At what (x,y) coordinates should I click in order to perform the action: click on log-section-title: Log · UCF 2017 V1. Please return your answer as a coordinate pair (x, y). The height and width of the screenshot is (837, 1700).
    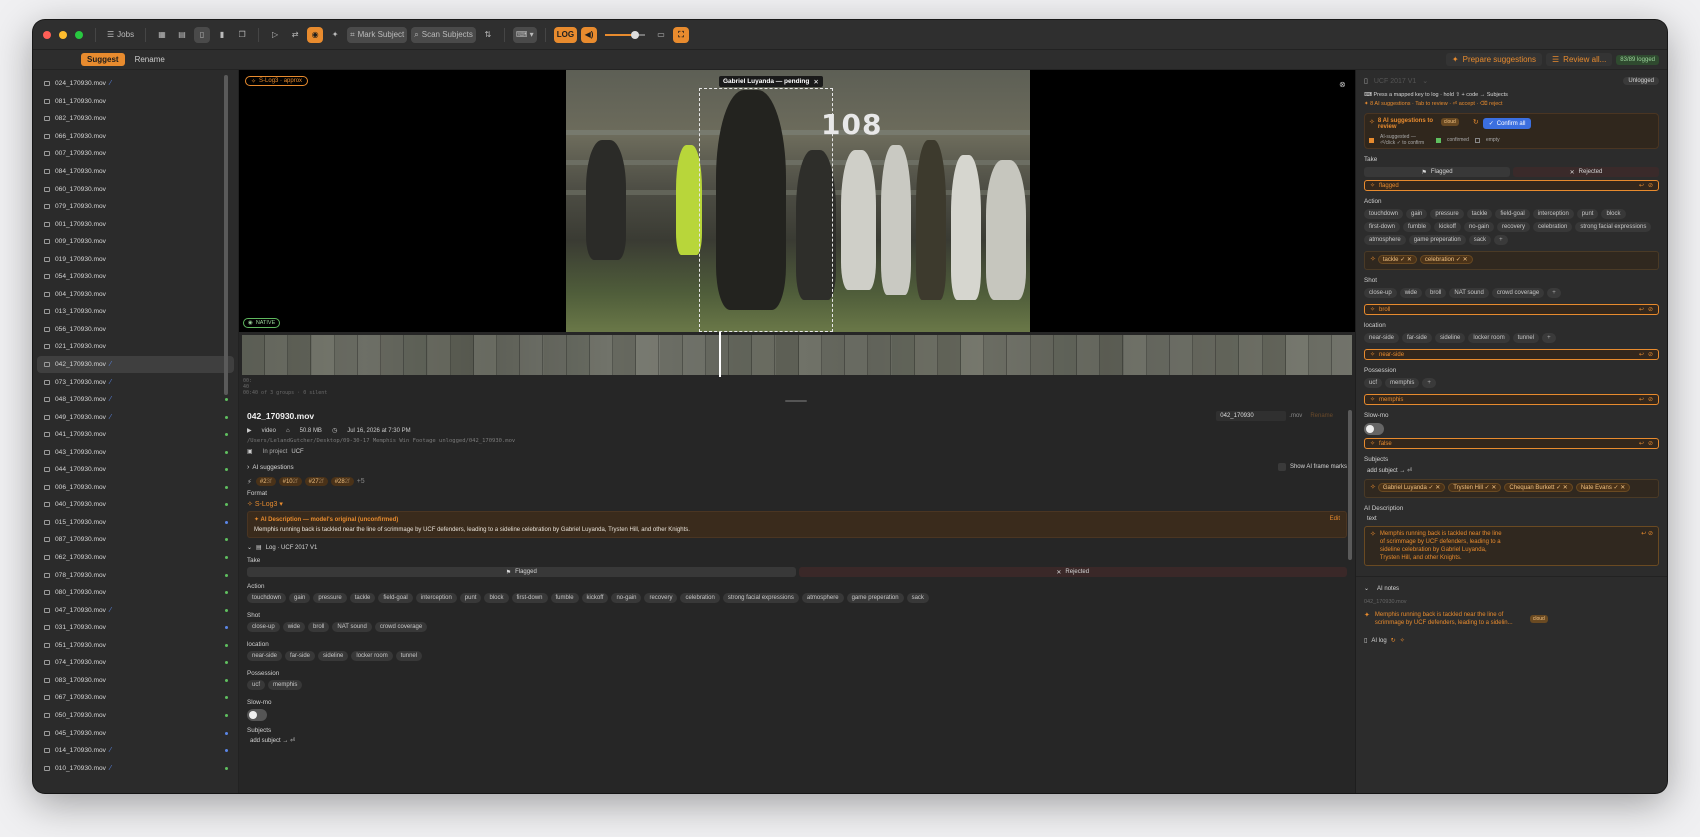
    Looking at the image, I should click on (292, 548).